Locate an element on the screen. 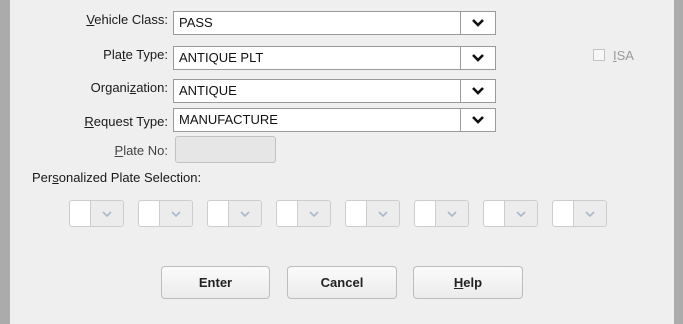 The image size is (683, 324). organization-dropdown-button is located at coordinates (477, 91).